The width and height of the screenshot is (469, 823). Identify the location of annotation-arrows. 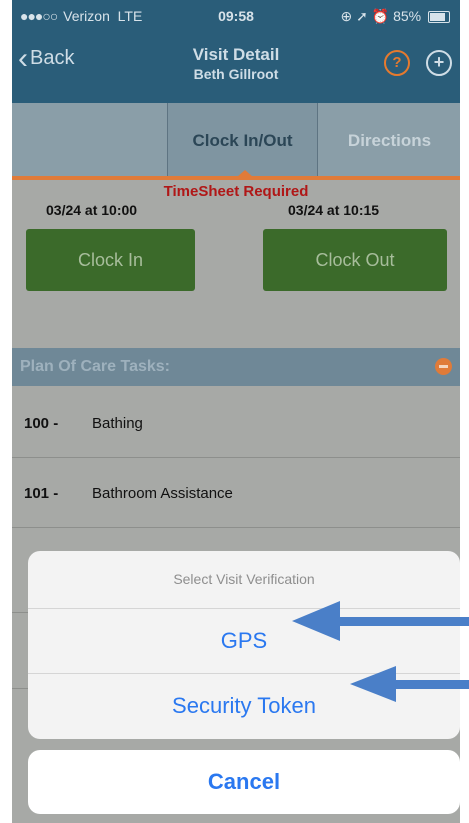
(380, 651).